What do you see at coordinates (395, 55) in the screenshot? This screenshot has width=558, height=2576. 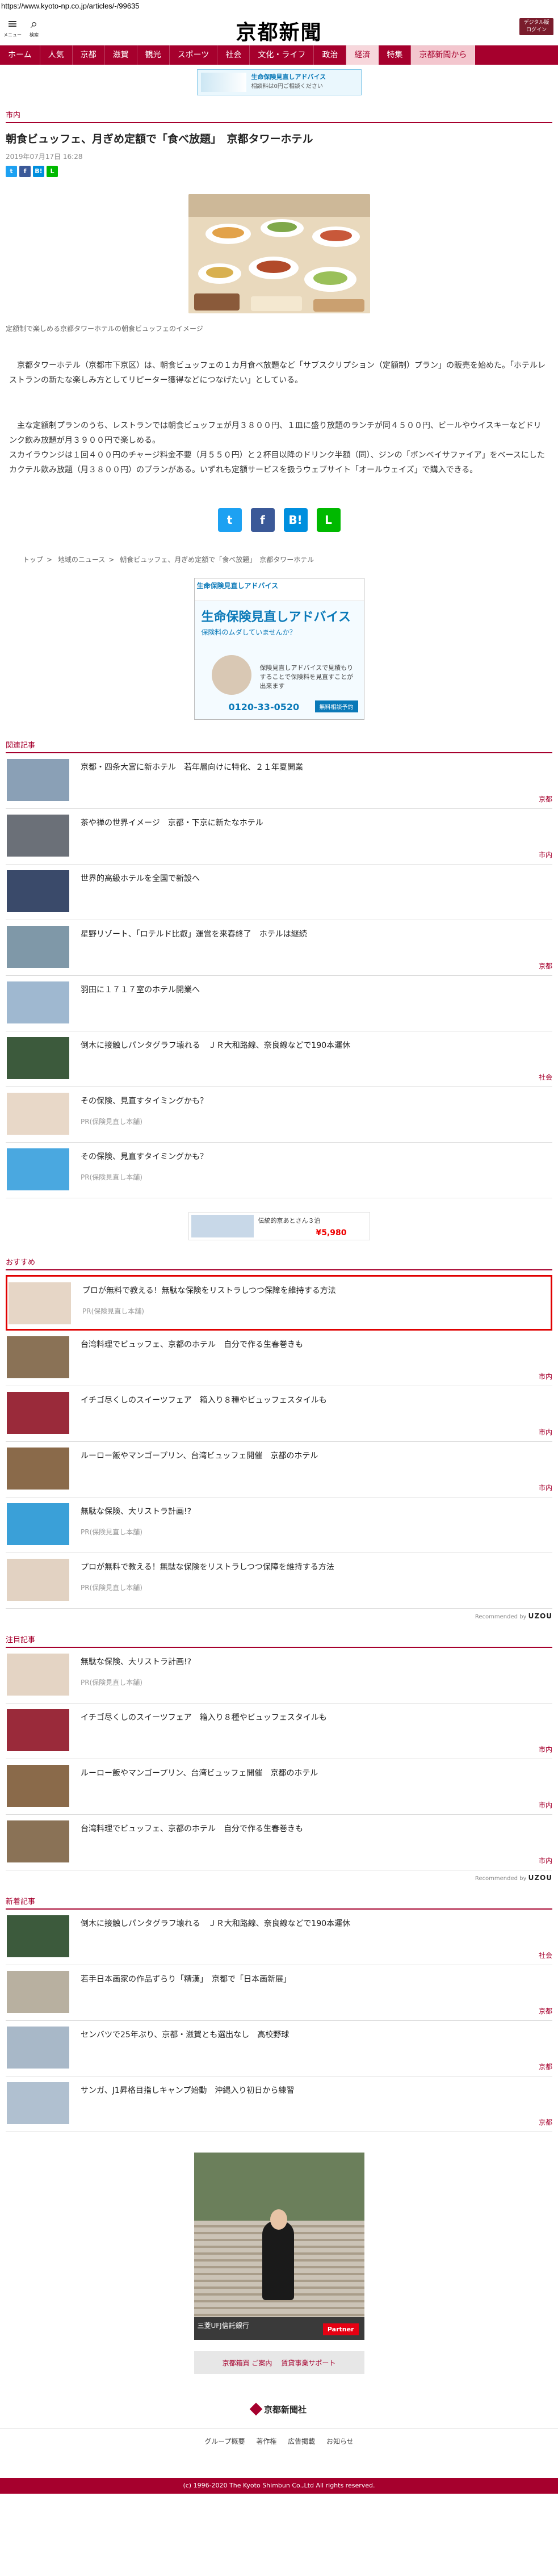 I see `nav-item: 特集` at bounding box center [395, 55].